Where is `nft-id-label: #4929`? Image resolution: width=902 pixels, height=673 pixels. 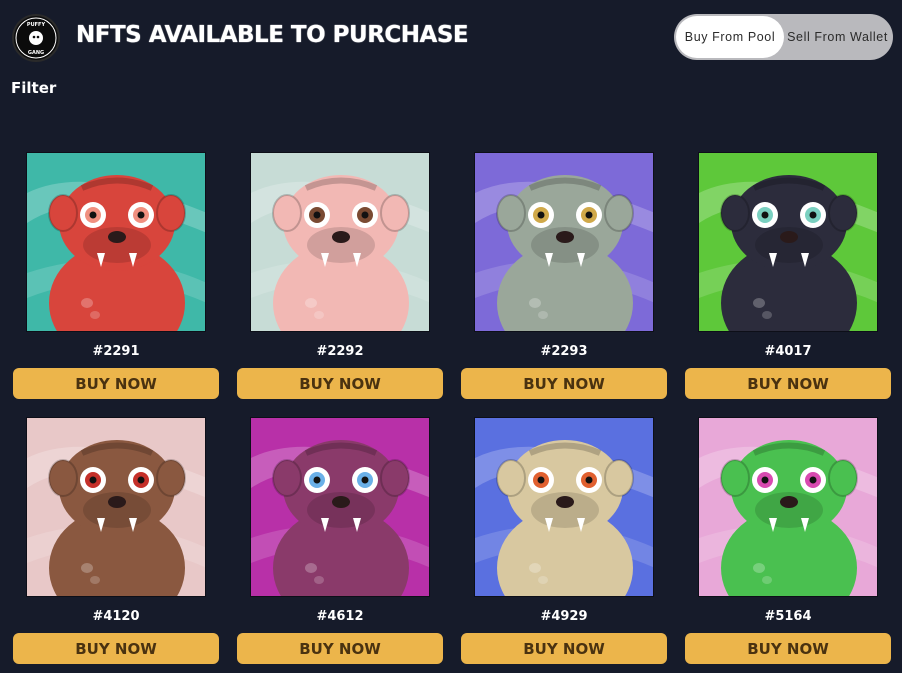
nft-id-label: #4929 is located at coordinates (564, 616).